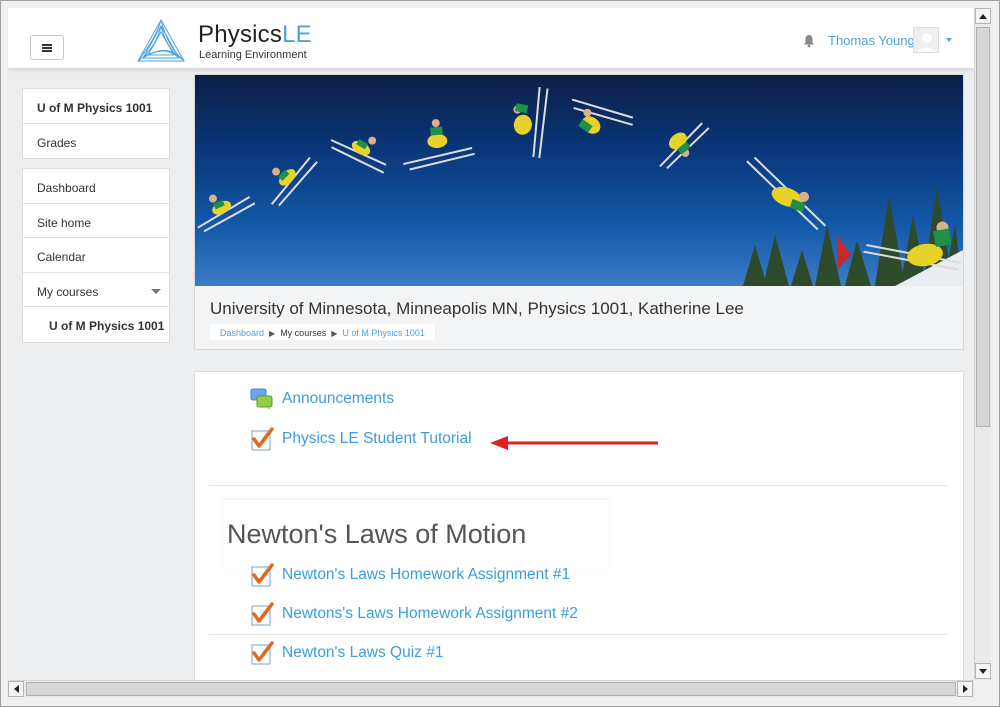 Image resolution: width=1000 pixels, height=707 pixels. I want to click on arrow-right-icon, so click(965, 689).